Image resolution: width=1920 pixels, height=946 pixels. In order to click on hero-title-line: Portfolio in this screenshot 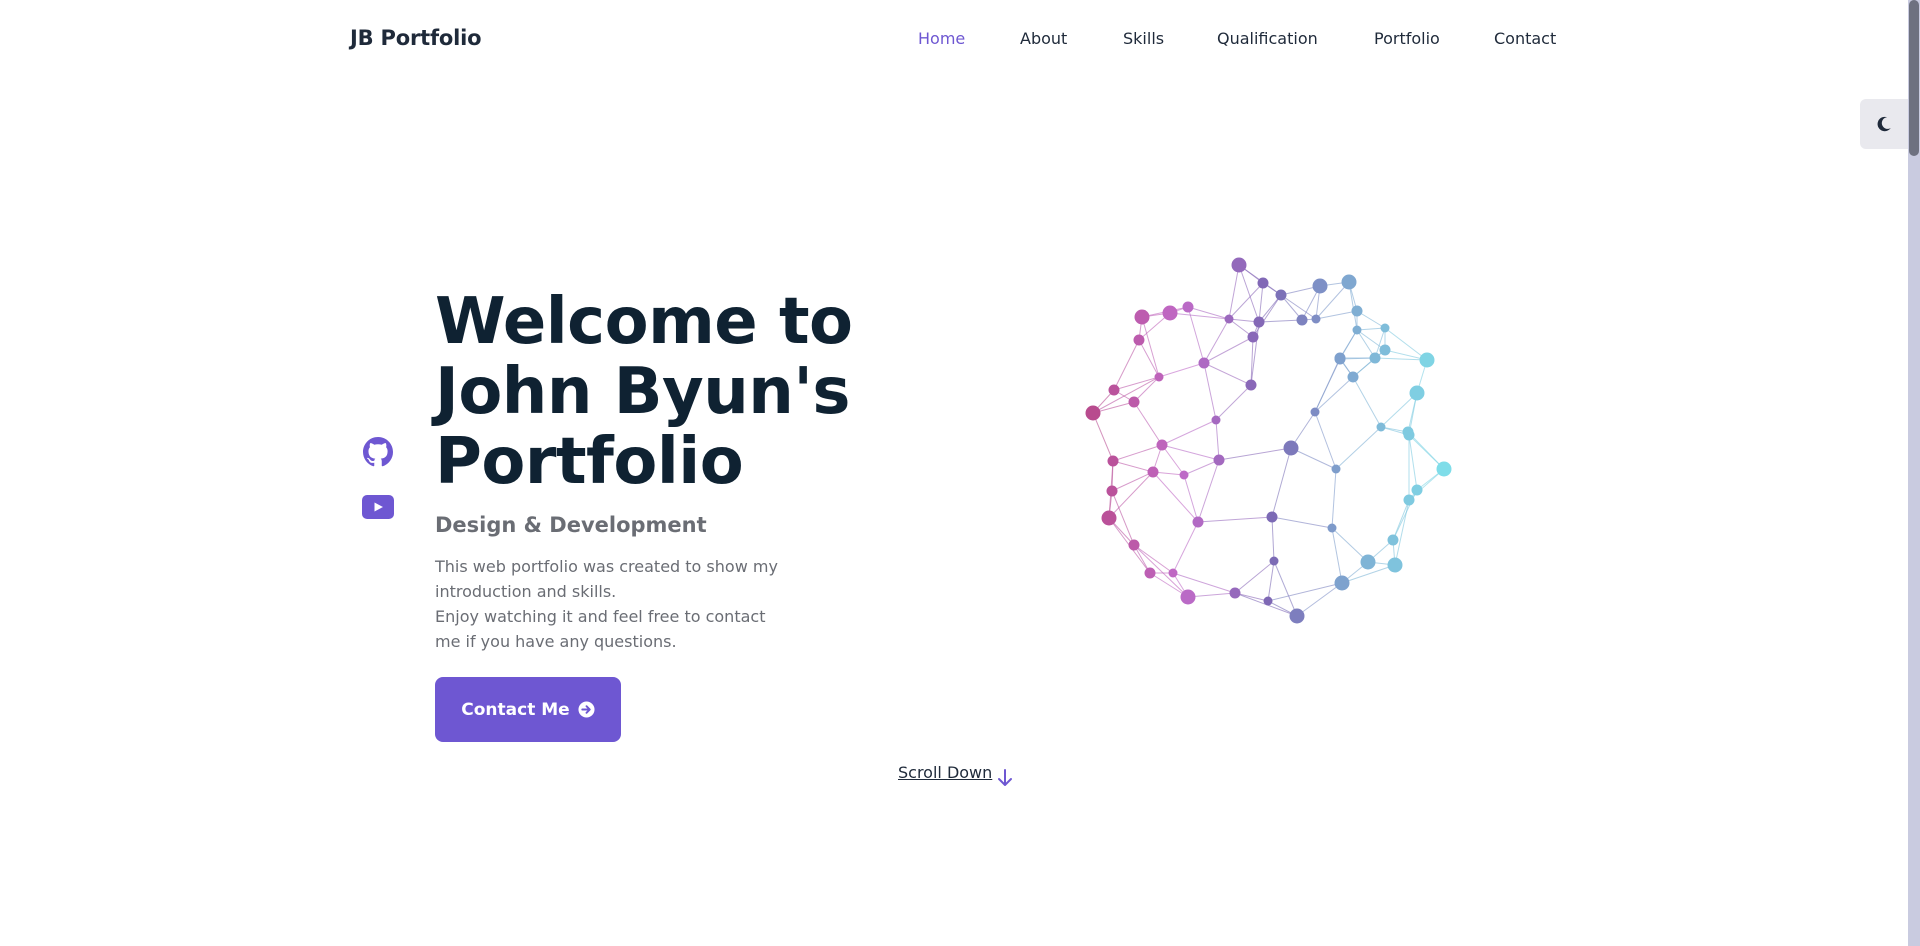, I will do `click(589, 462)`.